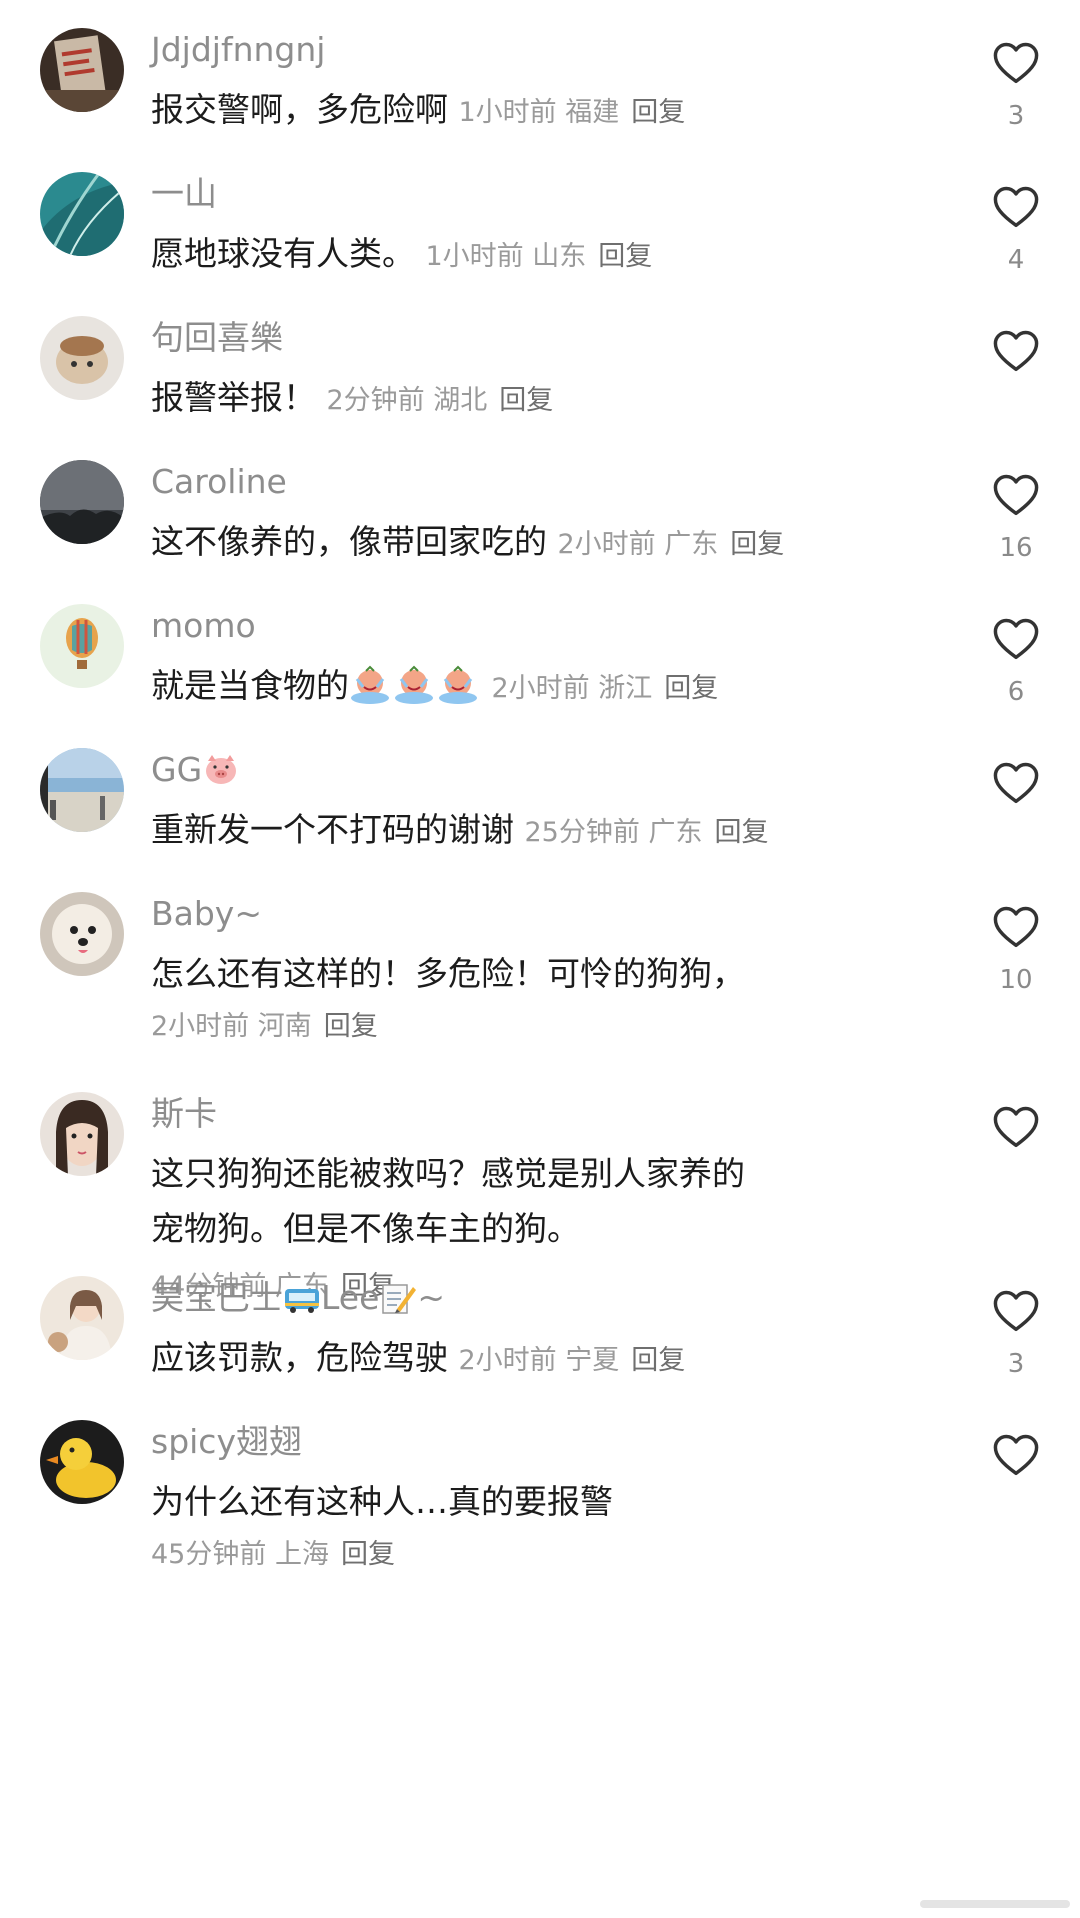 Image resolution: width=1080 pixels, height=1918 pixels. Describe the element at coordinates (559, 256) in the screenshot. I see `region: 山东` at that location.